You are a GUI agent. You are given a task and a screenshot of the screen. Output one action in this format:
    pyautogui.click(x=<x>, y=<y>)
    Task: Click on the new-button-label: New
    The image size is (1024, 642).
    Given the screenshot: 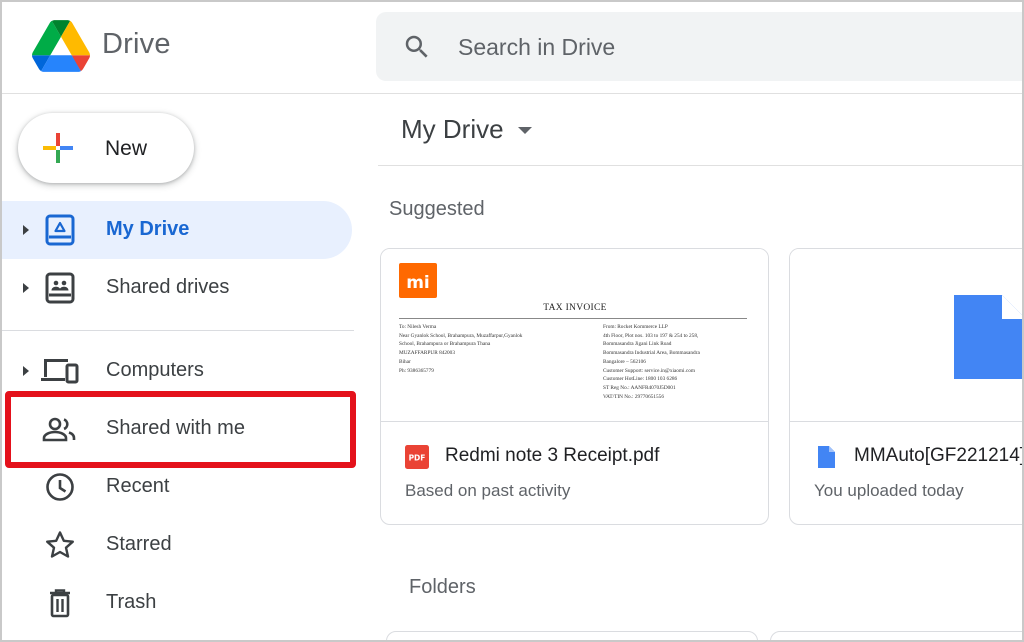 What is the action you would take?
    pyautogui.click(x=126, y=148)
    